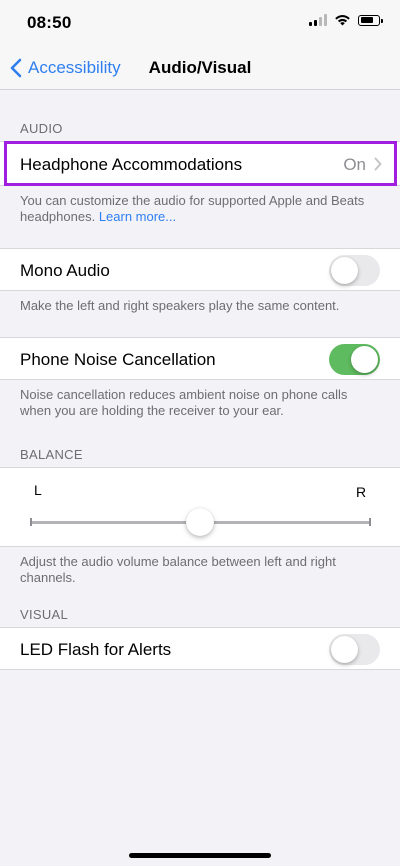  I want to click on mono-audio-row: Mono Audio, so click(200, 269).